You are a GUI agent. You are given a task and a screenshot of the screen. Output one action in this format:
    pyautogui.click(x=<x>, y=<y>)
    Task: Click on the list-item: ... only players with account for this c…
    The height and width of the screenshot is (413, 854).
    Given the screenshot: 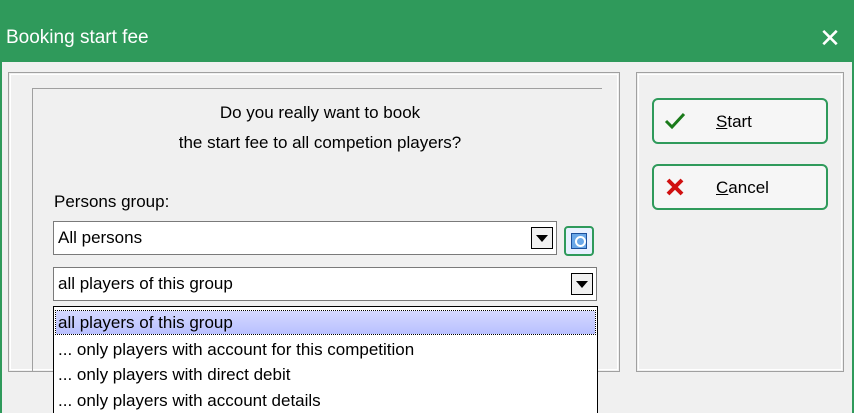 What is the action you would take?
    pyautogui.click(x=236, y=349)
    